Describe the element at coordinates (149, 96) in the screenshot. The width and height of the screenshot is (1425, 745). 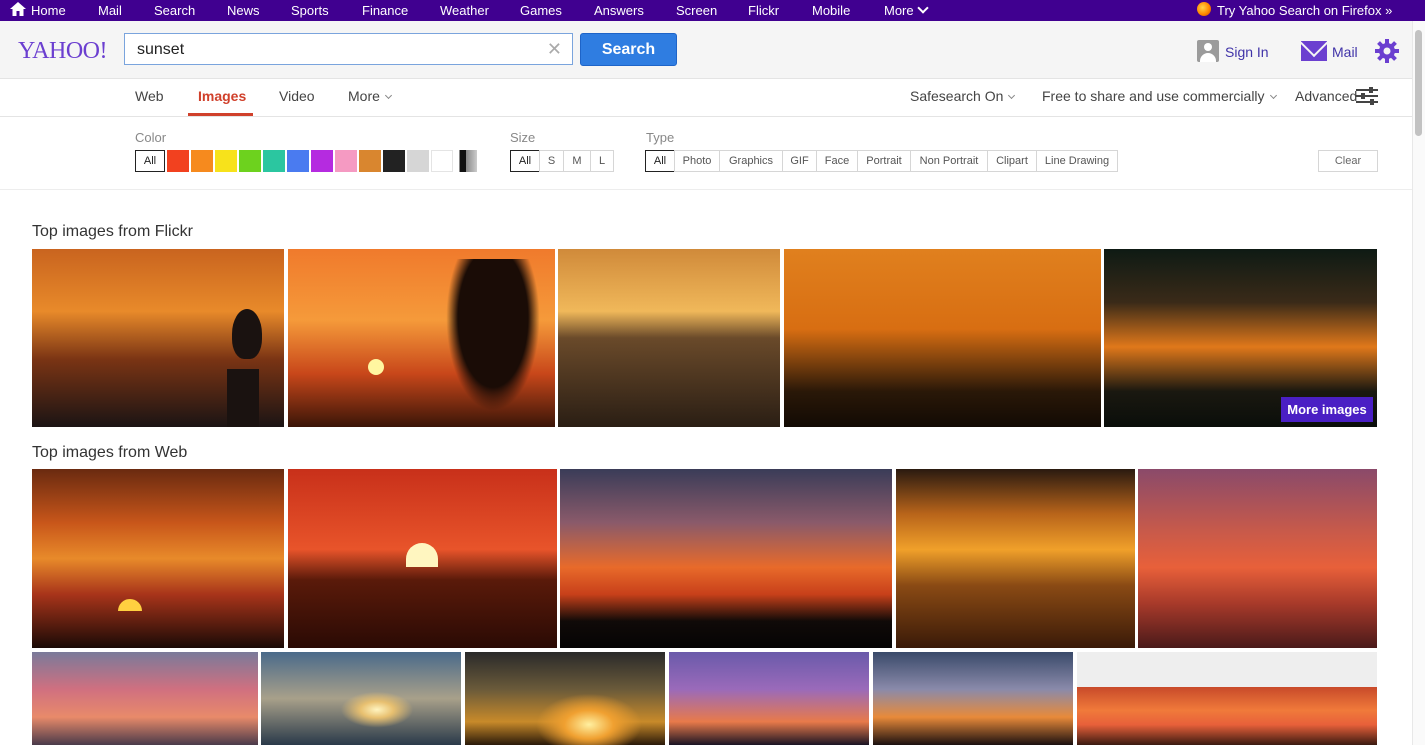
I see `tab-web: Web` at that location.